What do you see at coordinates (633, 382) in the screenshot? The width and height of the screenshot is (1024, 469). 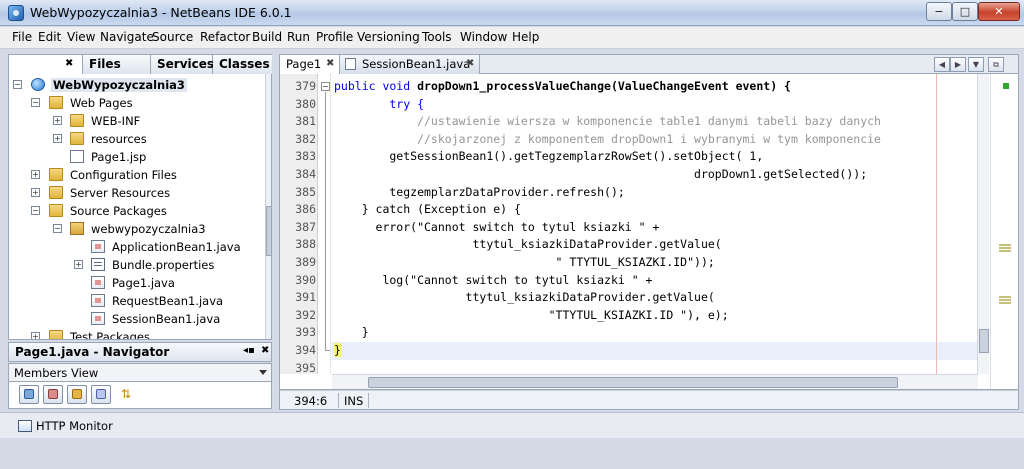 I see `editor-hscroll-thumb` at bounding box center [633, 382].